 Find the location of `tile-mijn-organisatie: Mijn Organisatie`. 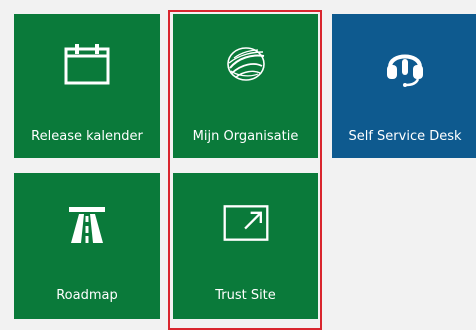

tile-mijn-organisatie: Mijn Organisatie is located at coordinates (245, 86).